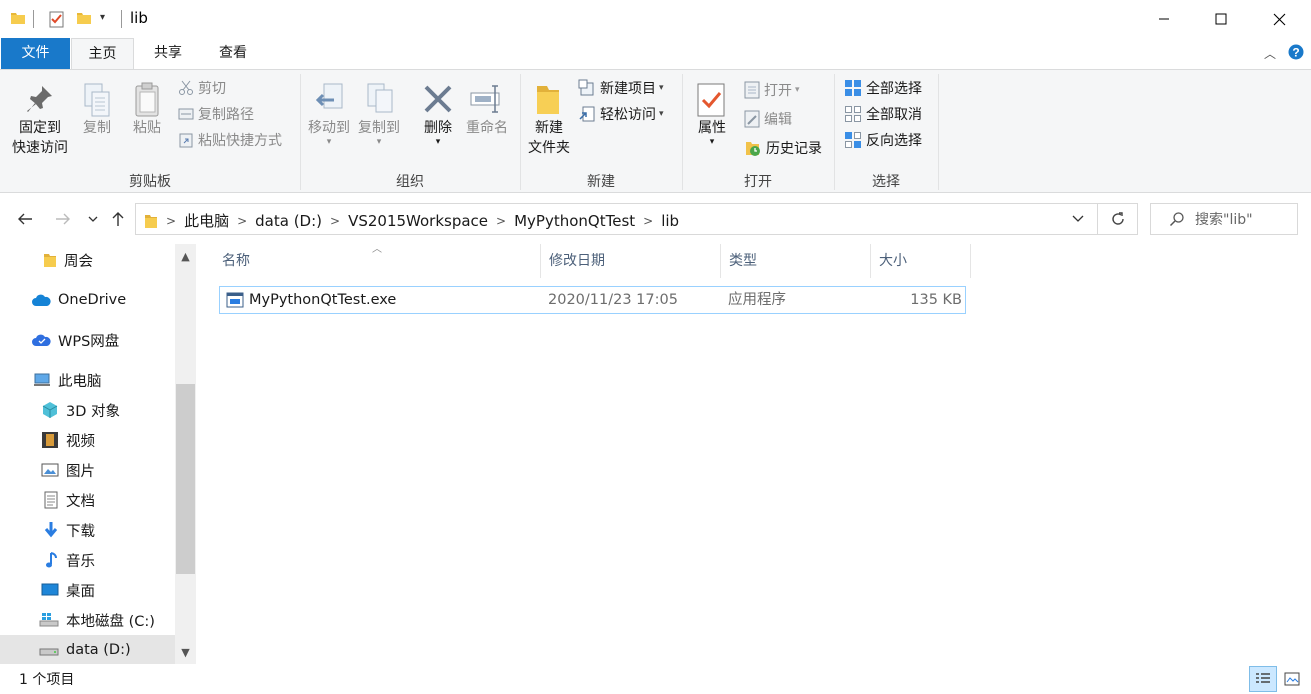  Describe the element at coordinates (97, 110) in the screenshot. I see `copy-button: 复制` at that location.